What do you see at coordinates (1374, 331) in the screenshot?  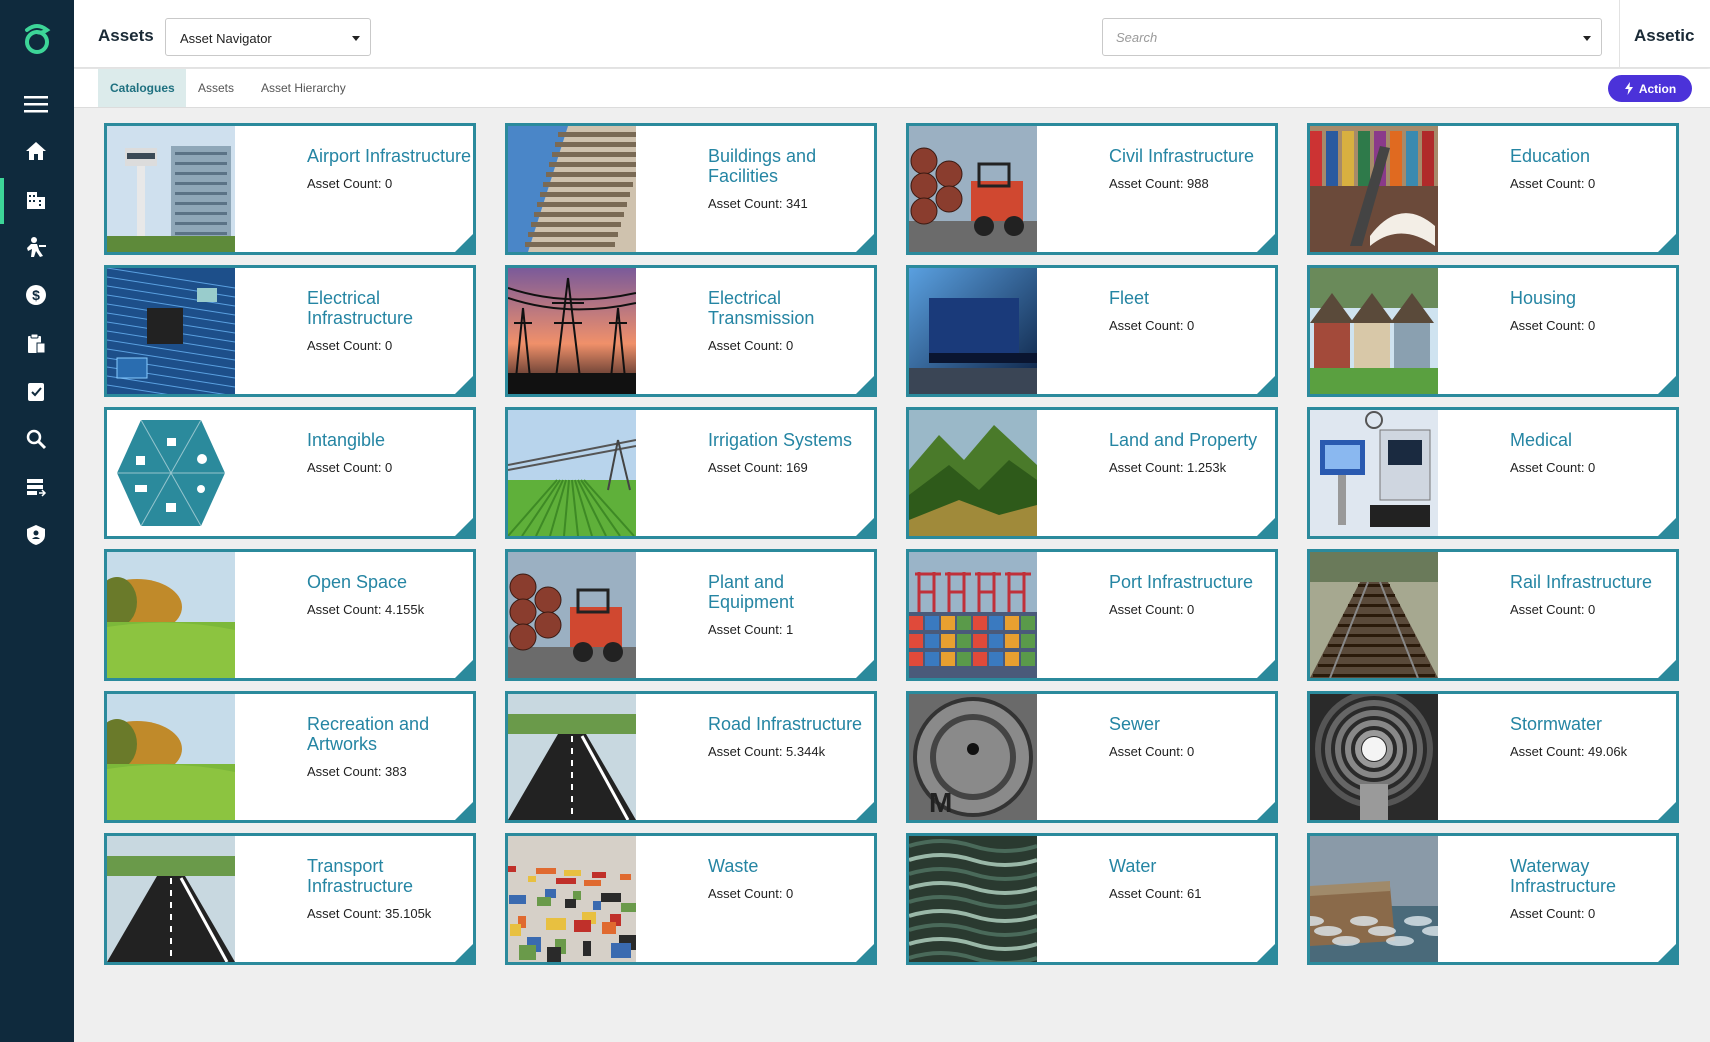 I see `houses-image` at bounding box center [1374, 331].